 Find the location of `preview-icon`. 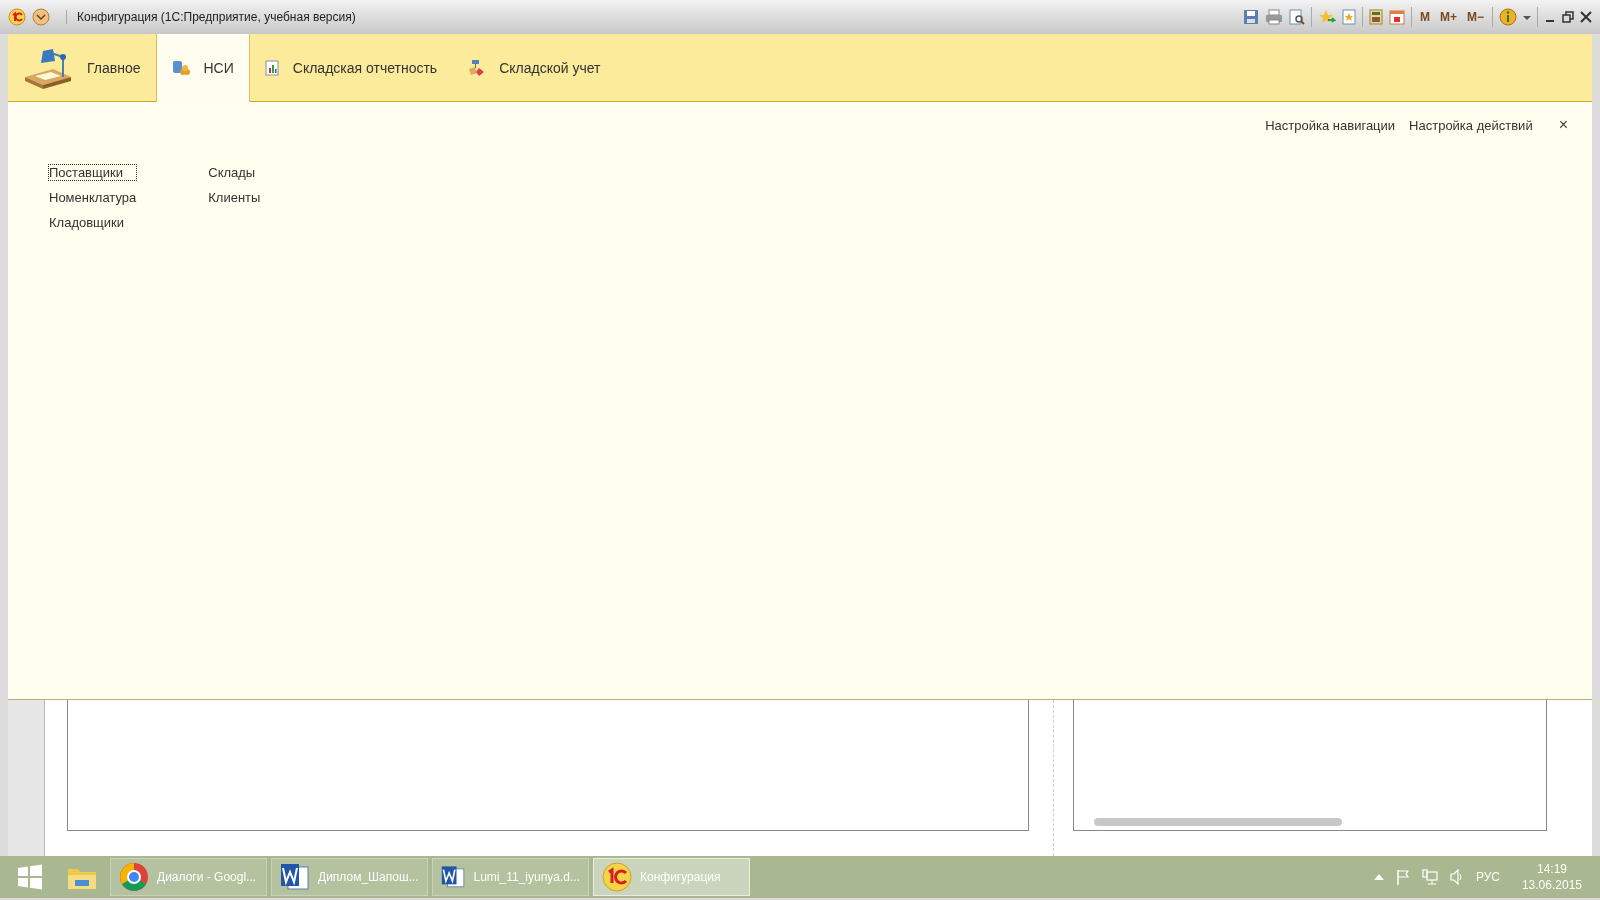

preview-icon is located at coordinates (1296, 17).